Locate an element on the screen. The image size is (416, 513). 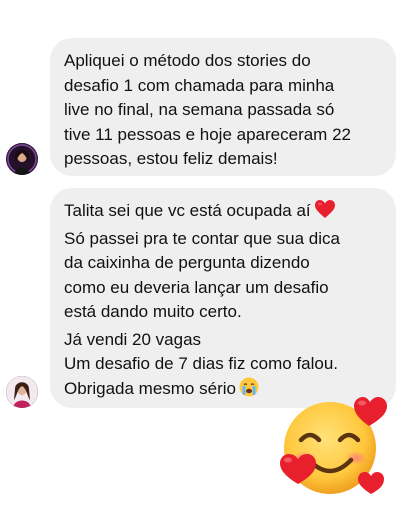
message-line: como eu deveria lançar um desafio is located at coordinates (196, 287).